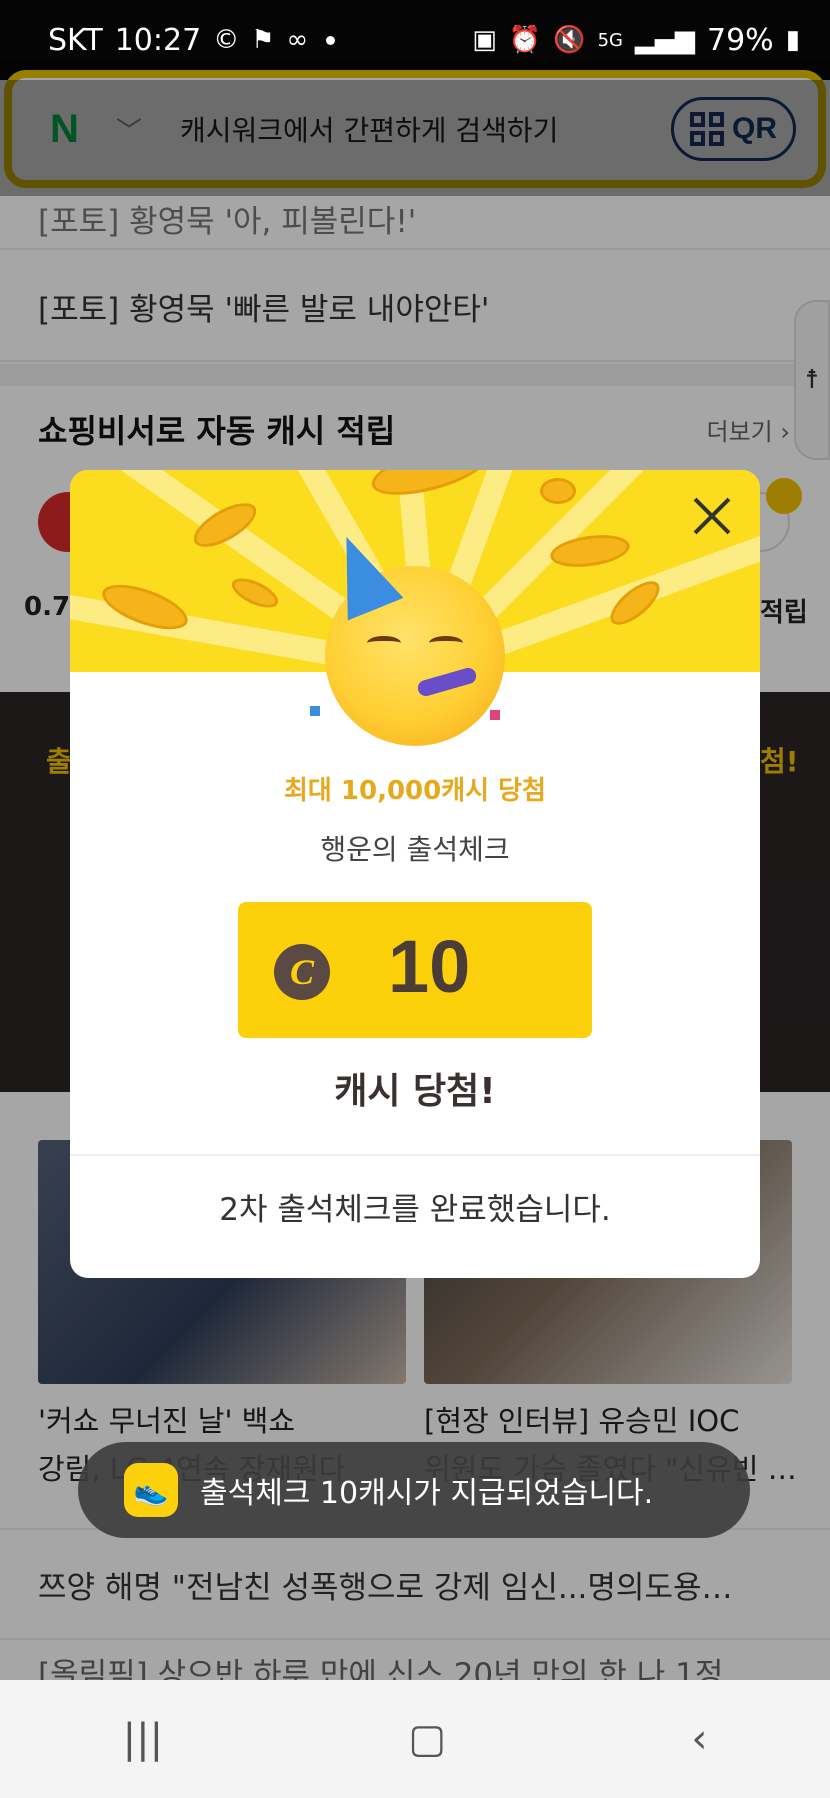  Describe the element at coordinates (415, 791) in the screenshot. I see `prize-subtitle: 최대 10,000캐시 당첨` at that location.